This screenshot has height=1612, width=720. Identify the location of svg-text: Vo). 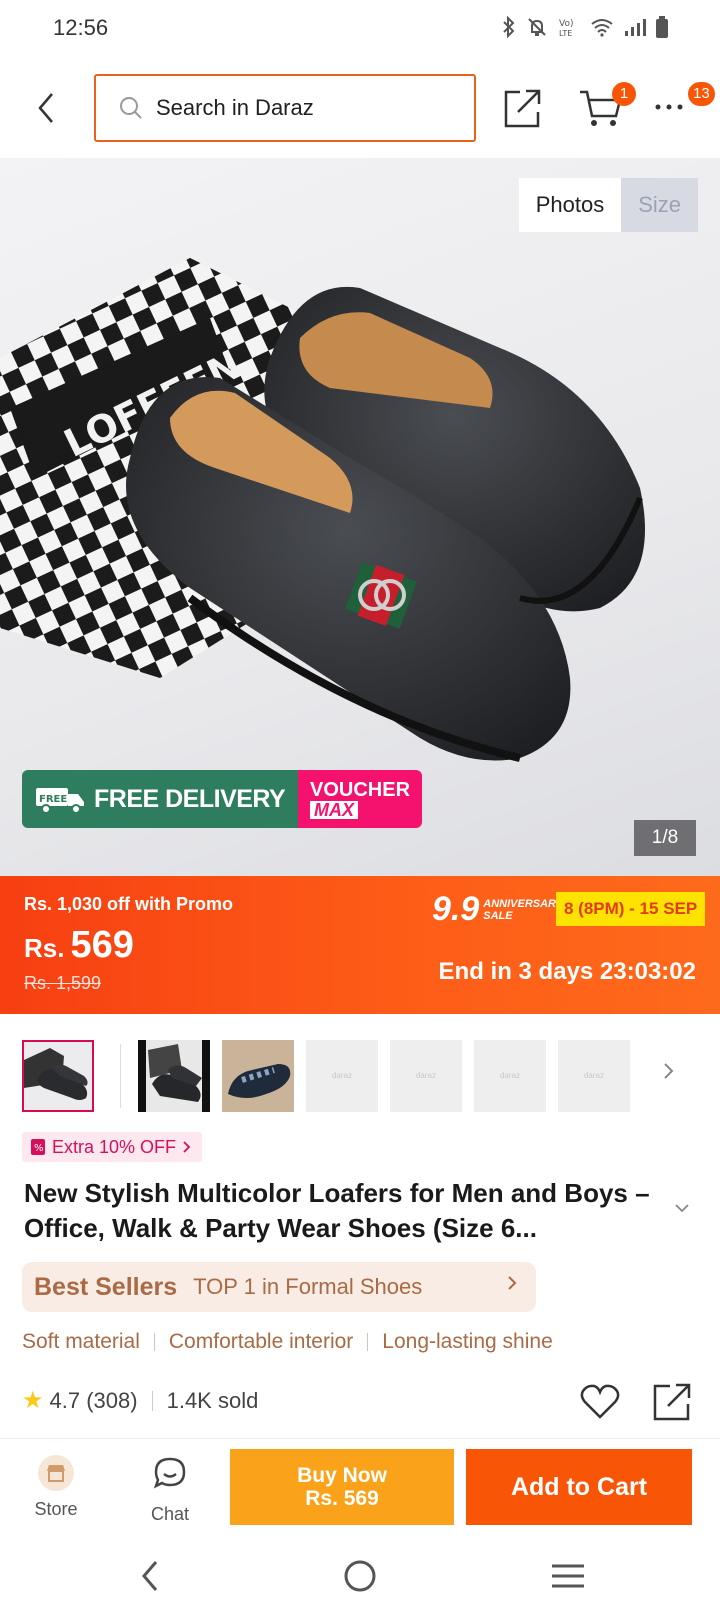
(566, 24).